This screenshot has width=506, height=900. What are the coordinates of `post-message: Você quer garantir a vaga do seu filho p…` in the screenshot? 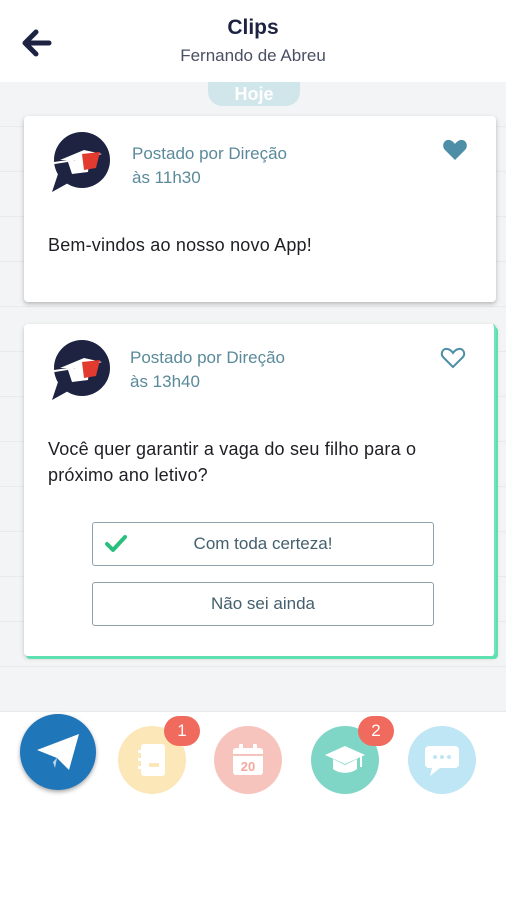 It's located at (232, 462).